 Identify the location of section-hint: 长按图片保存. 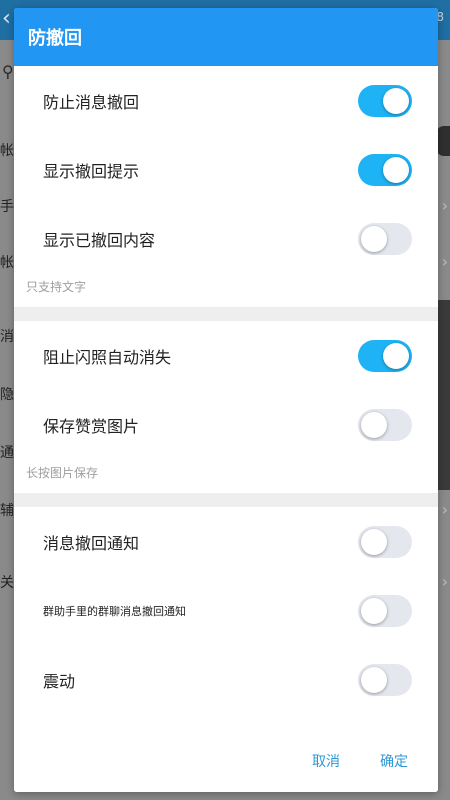
(62, 473).